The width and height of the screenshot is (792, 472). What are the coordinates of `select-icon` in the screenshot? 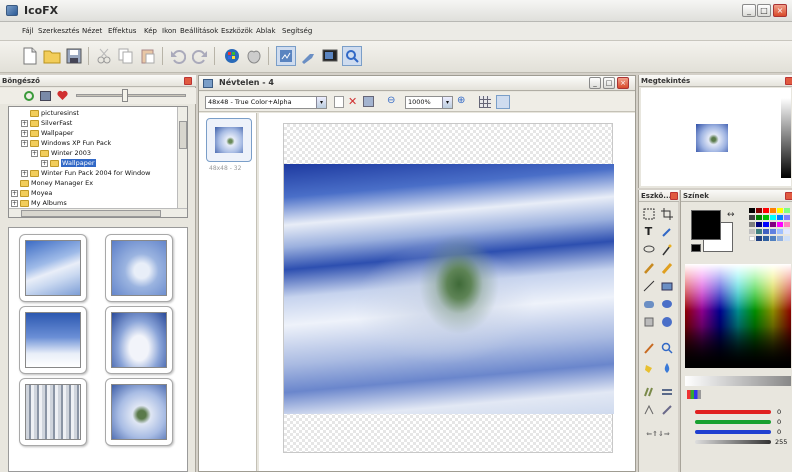 It's located at (648, 213).